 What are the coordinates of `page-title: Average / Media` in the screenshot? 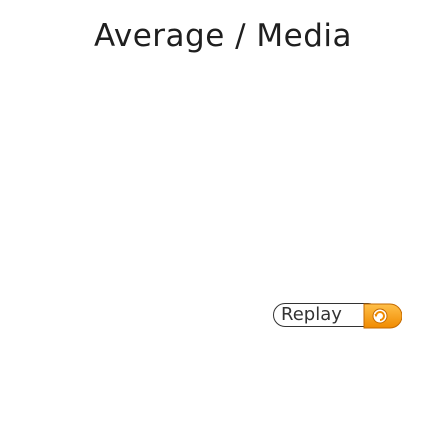 It's located at (223, 36).